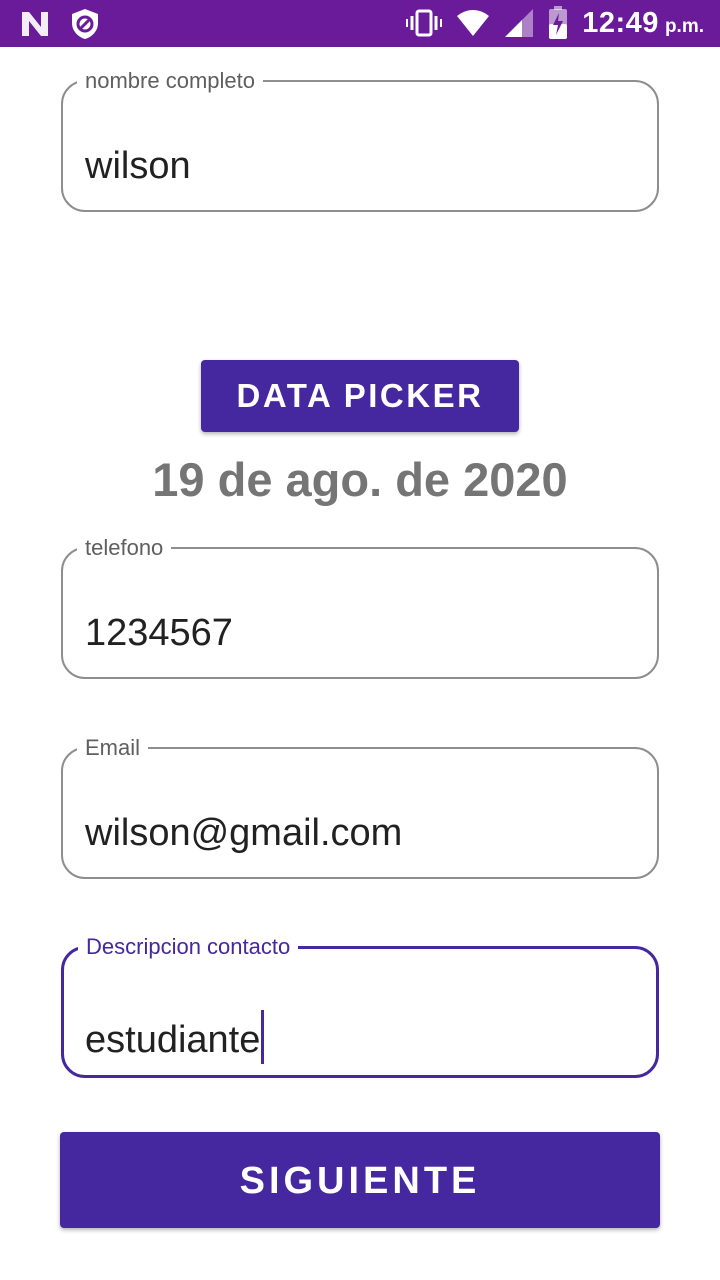 This screenshot has height=1280, width=720. I want to click on email-label: Email, so click(113, 748).